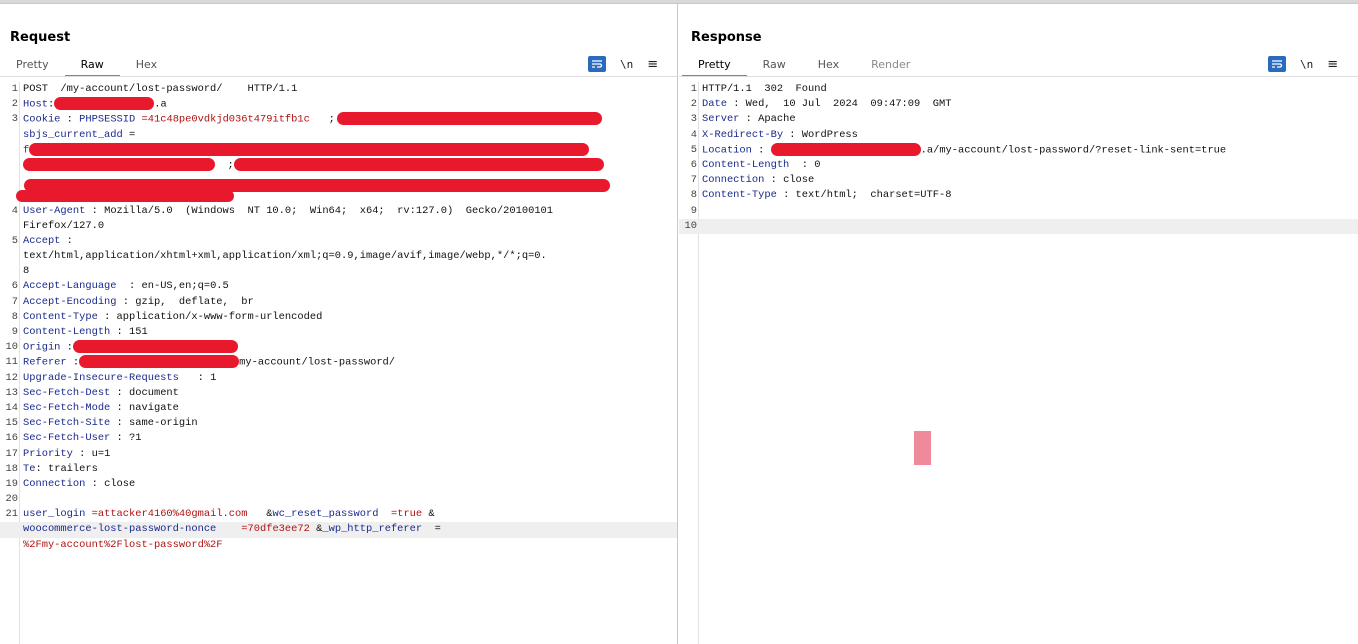 The image size is (1358, 644). Describe the element at coordinates (11, 483) in the screenshot. I see `line-number: 19` at that location.